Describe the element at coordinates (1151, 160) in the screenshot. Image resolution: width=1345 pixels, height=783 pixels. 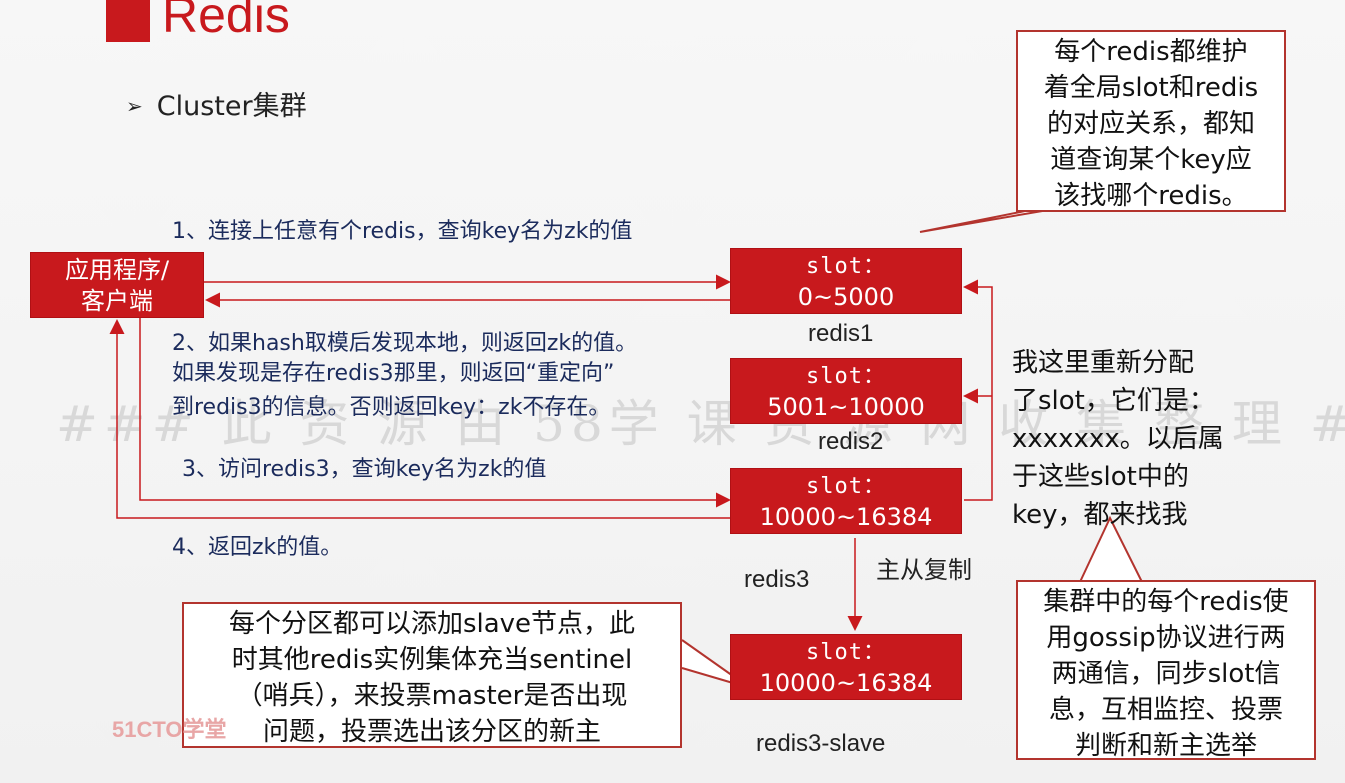
I see `callout-line: 道查询某个key应` at that location.